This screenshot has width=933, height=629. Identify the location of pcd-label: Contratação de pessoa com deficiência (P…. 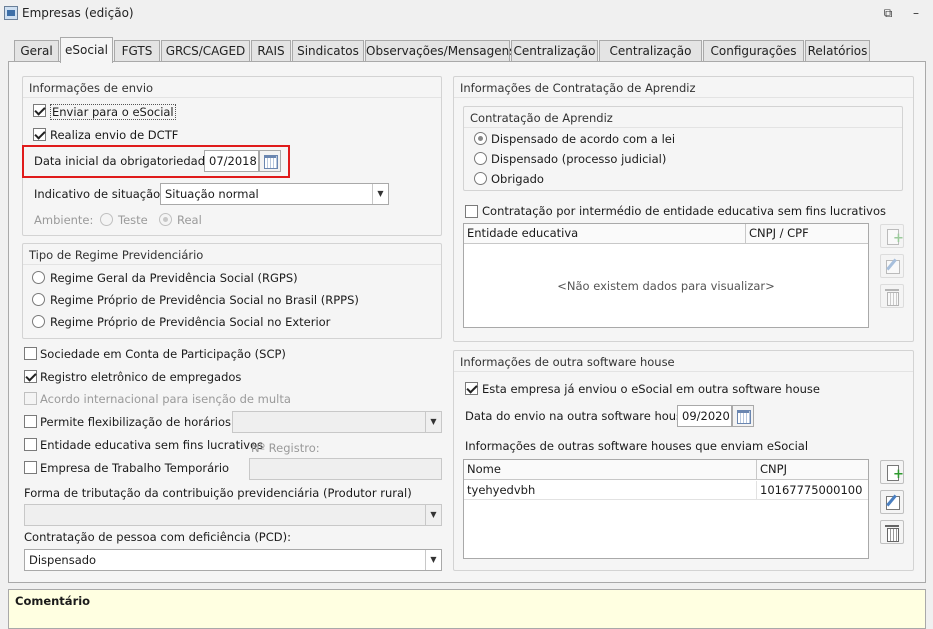
(157, 537).